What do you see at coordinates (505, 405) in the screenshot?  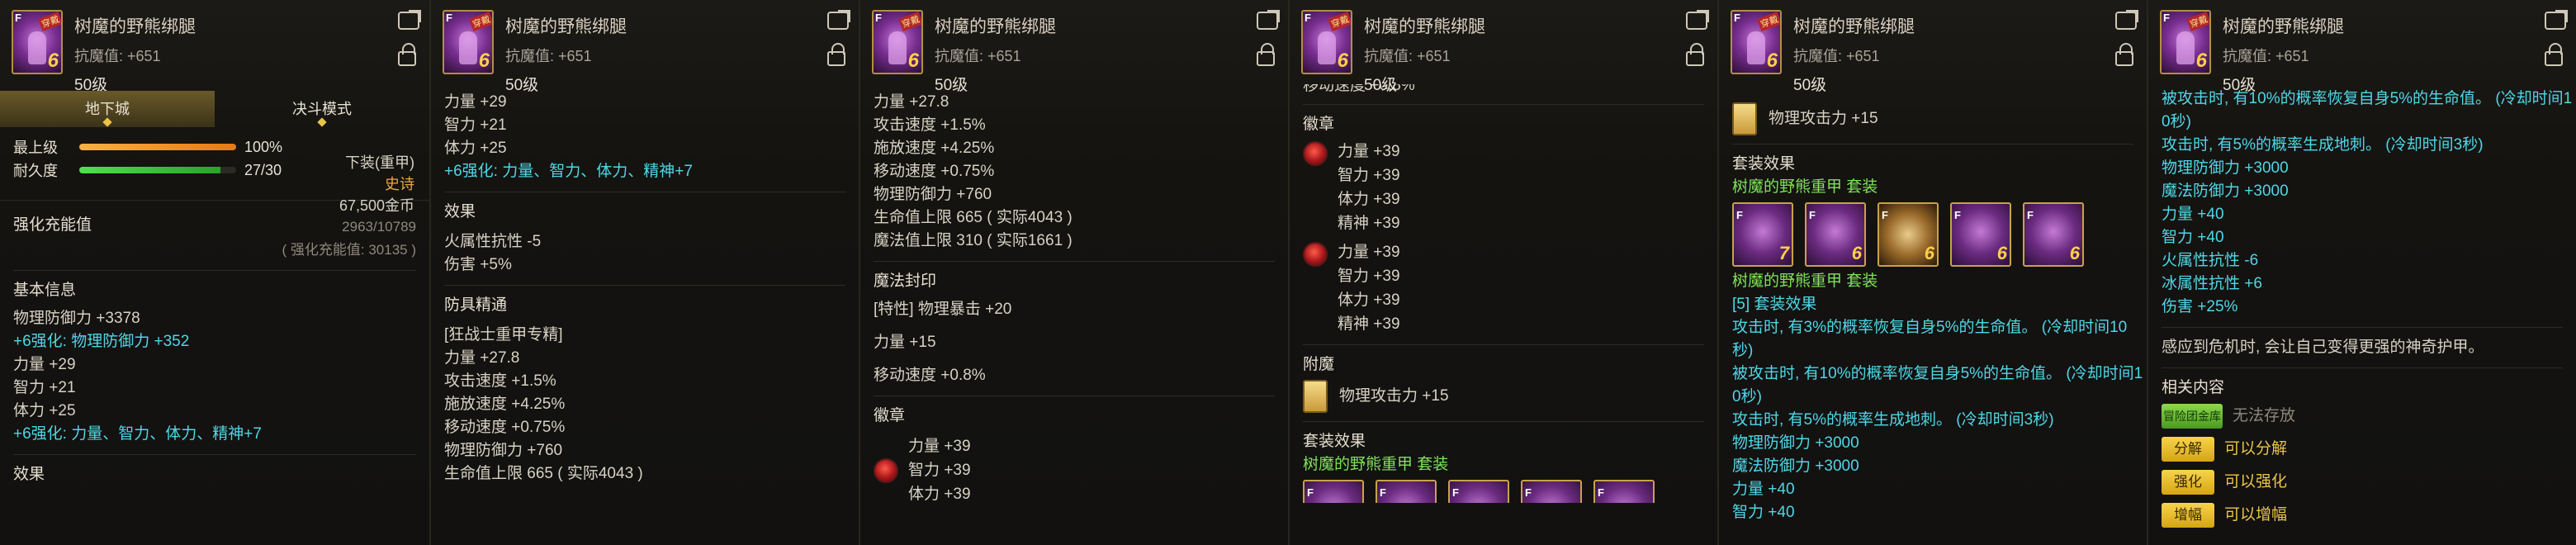 I see `stat-line: 施放速度 +4.25%` at bounding box center [505, 405].